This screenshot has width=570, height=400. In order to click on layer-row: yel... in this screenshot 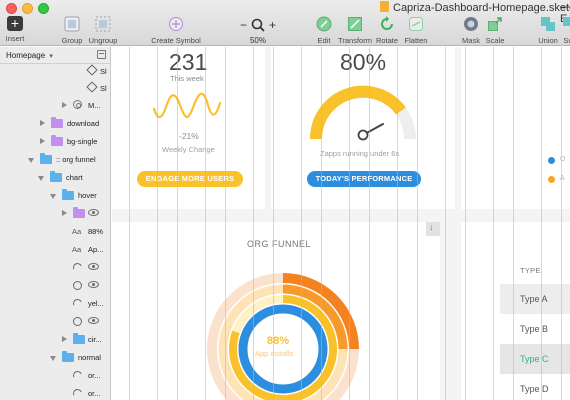, I will do `click(55, 304)`.